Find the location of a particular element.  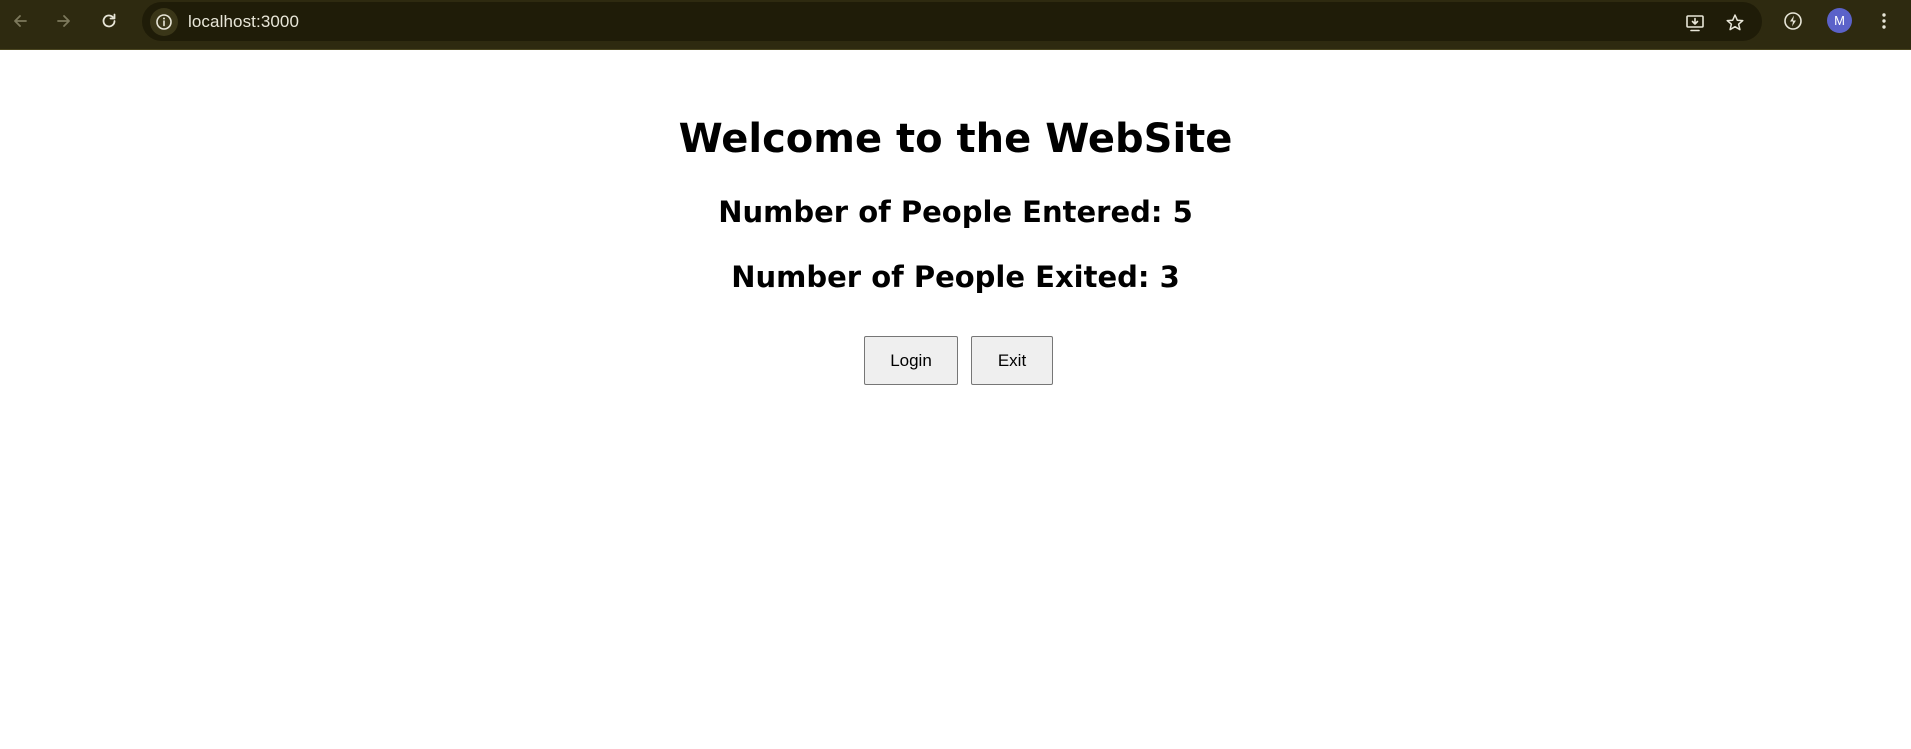

people-exited-count: Number of People Exited: 3 is located at coordinates (955, 277).